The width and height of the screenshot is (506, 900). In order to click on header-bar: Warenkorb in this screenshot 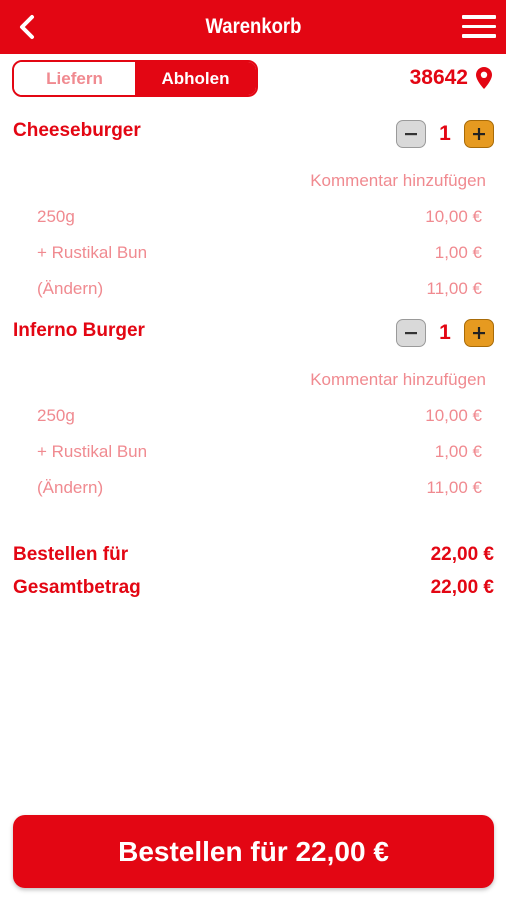, I will do `click(253, 27)`.